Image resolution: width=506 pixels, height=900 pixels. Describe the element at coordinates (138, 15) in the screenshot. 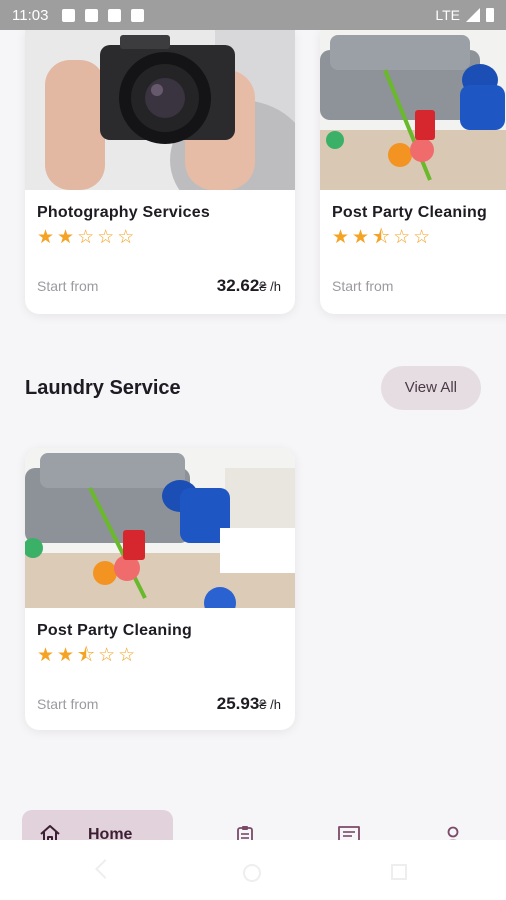

I see `sd-card-icon` at that location.